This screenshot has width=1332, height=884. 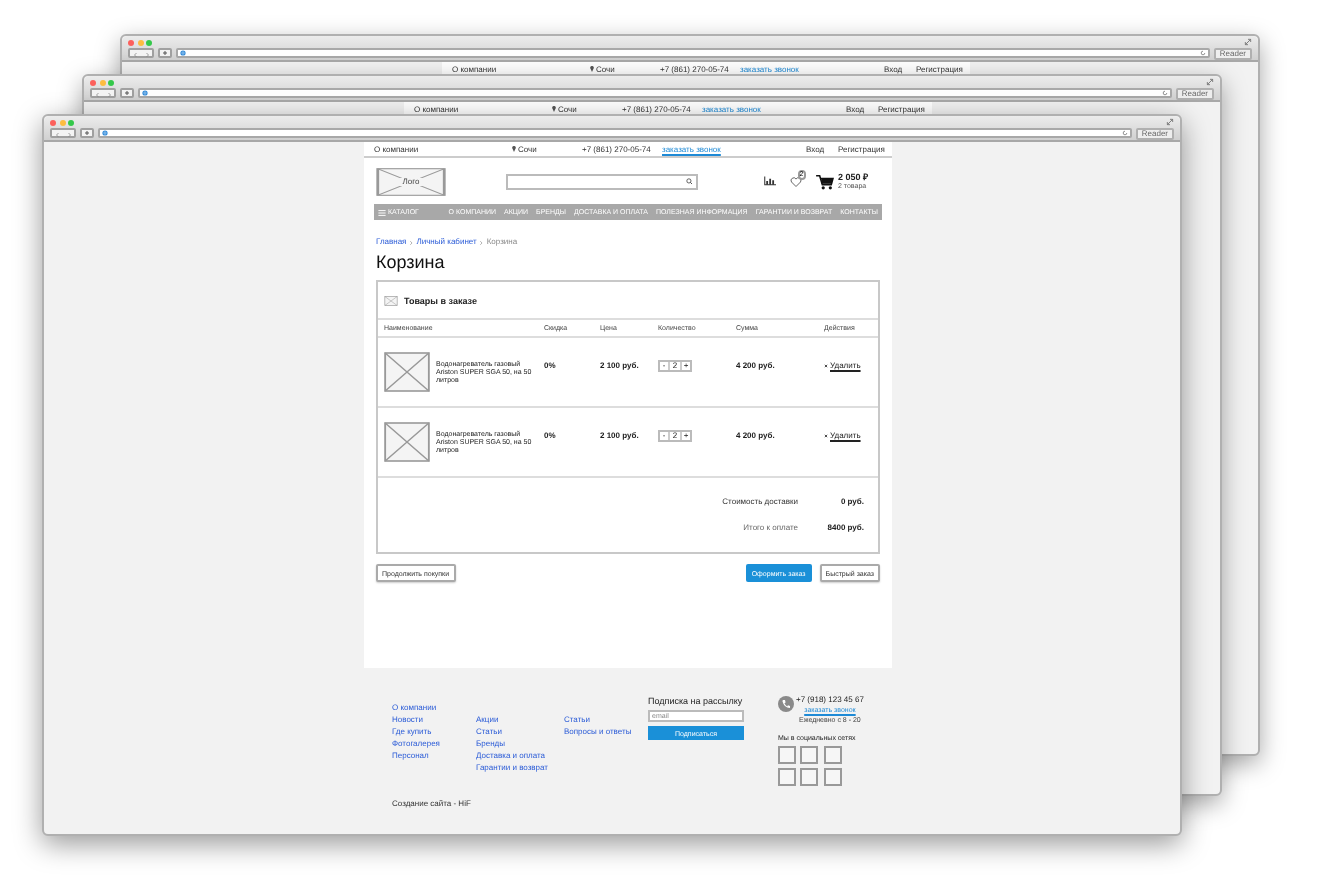 What do you see at coordinates (825, 181) in the screenshot?
I see `cart-icon` at bounding box center [825, 181].